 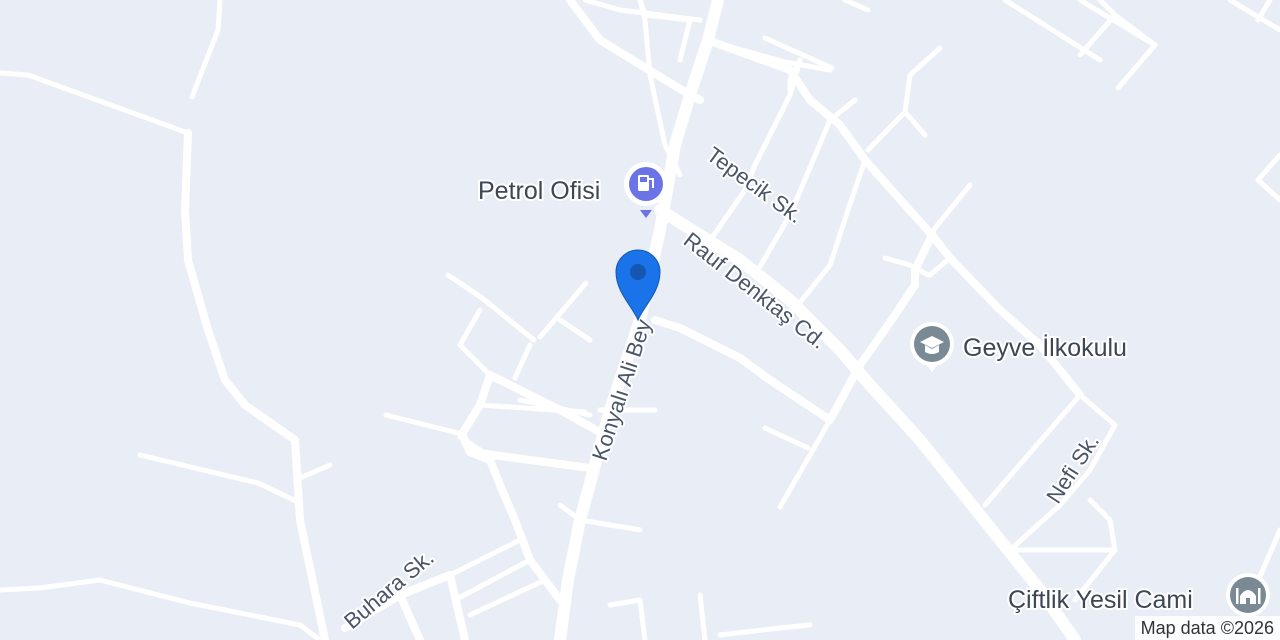 I want to click on poi-label-petrol-ofisi: Petrol Ofisi, so click(x=539, y=191).